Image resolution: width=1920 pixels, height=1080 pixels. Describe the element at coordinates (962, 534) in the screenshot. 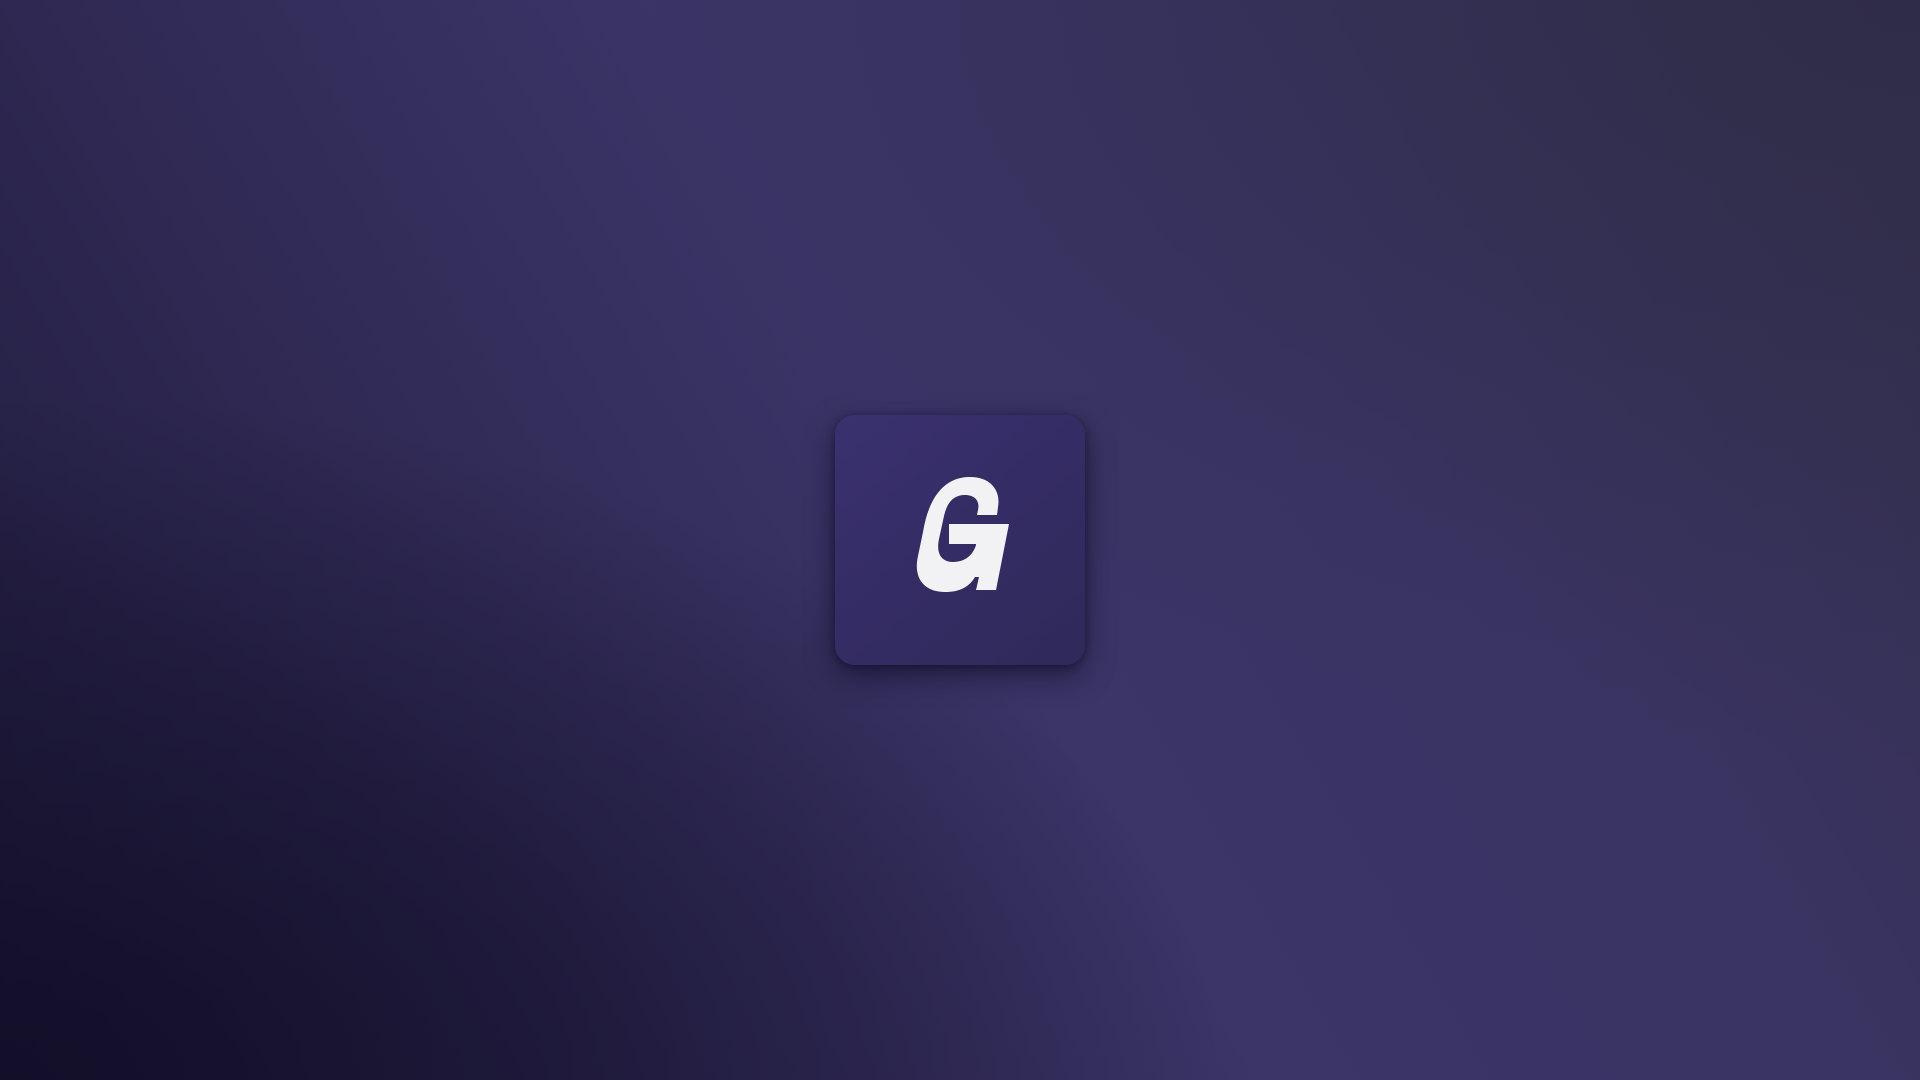

I see `app-logo-g-icon` at that location.